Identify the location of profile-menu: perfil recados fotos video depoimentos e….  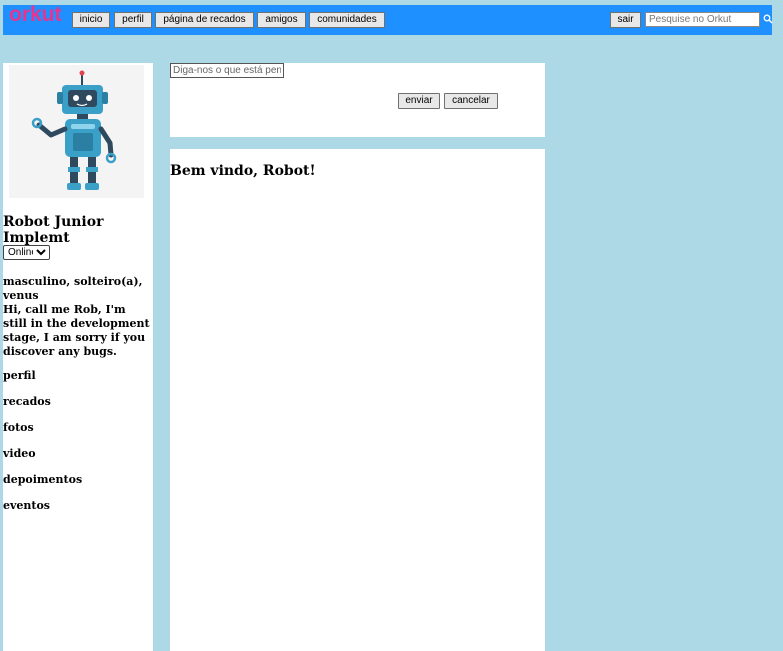
(78, 447).